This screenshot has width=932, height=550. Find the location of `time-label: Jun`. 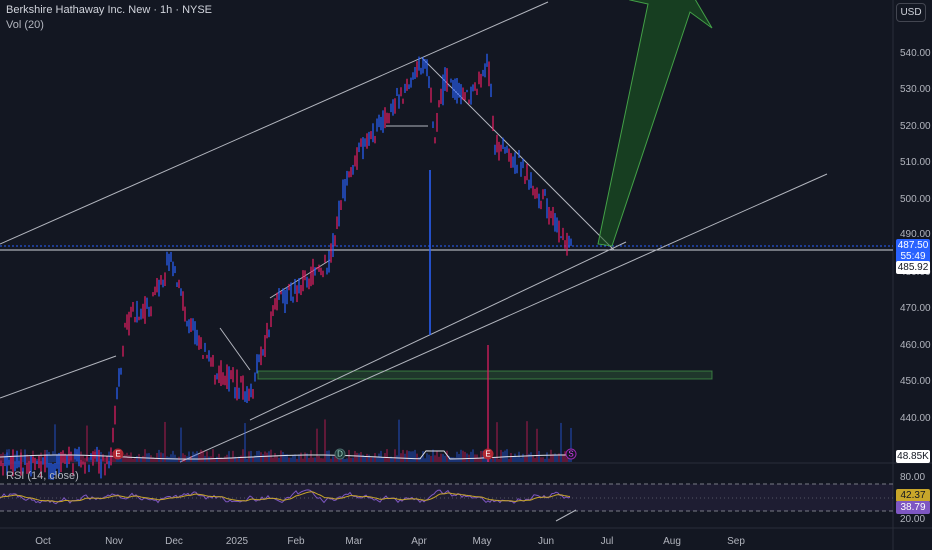

time-label: Jun is located at coordinates (546, 541).